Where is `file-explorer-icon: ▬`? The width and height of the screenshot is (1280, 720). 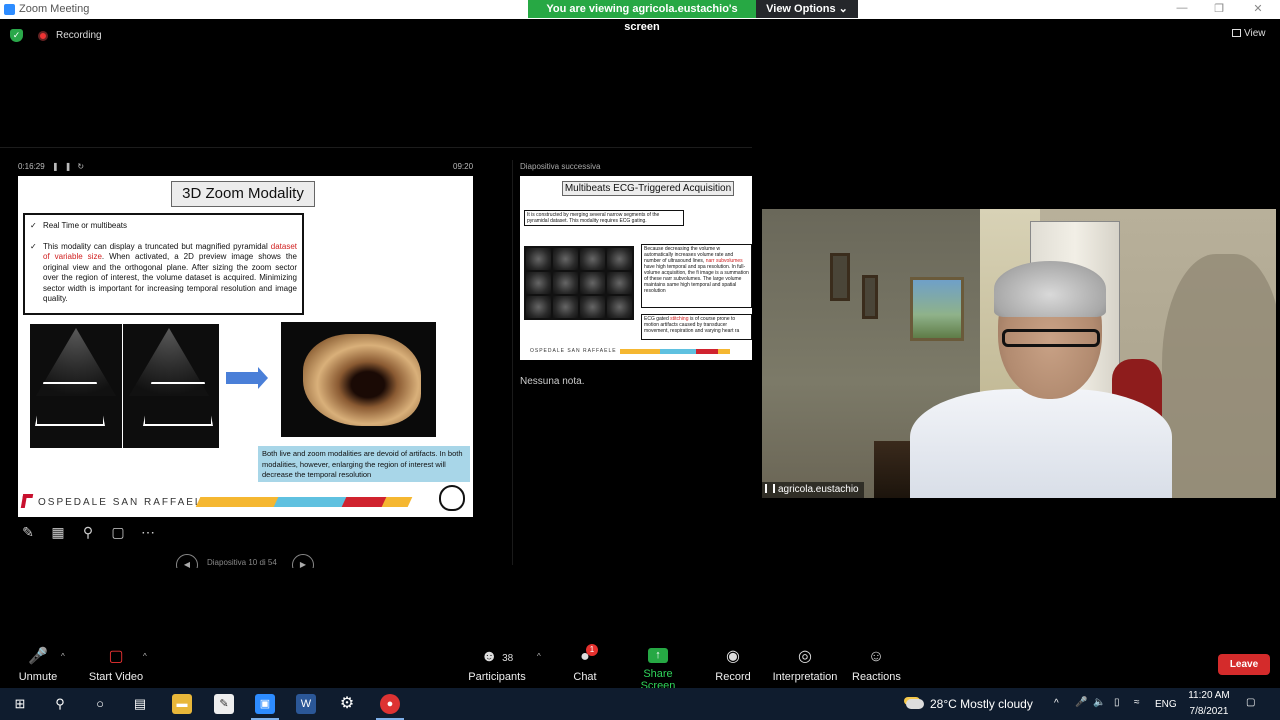 file-explorer-icon: ▬ is located at coordinates (182, 704).